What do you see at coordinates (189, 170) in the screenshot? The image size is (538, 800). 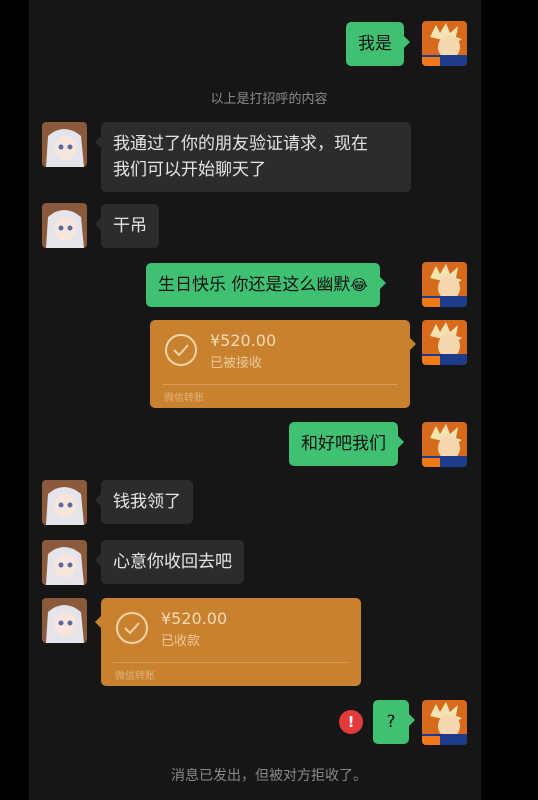 I see `message-text: 我们可以开始聊天了` at bounding box center [189, 170].